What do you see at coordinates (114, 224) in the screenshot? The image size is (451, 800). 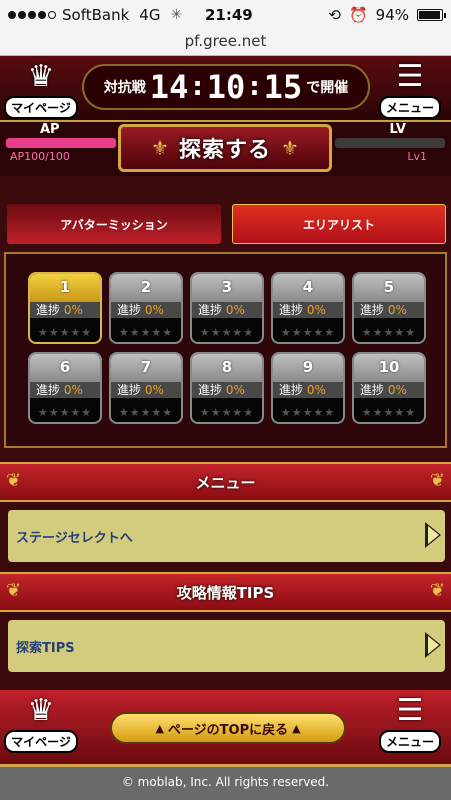 I see `tab-avatar-mission: アバターミッション` at bounding box center [114, 224].